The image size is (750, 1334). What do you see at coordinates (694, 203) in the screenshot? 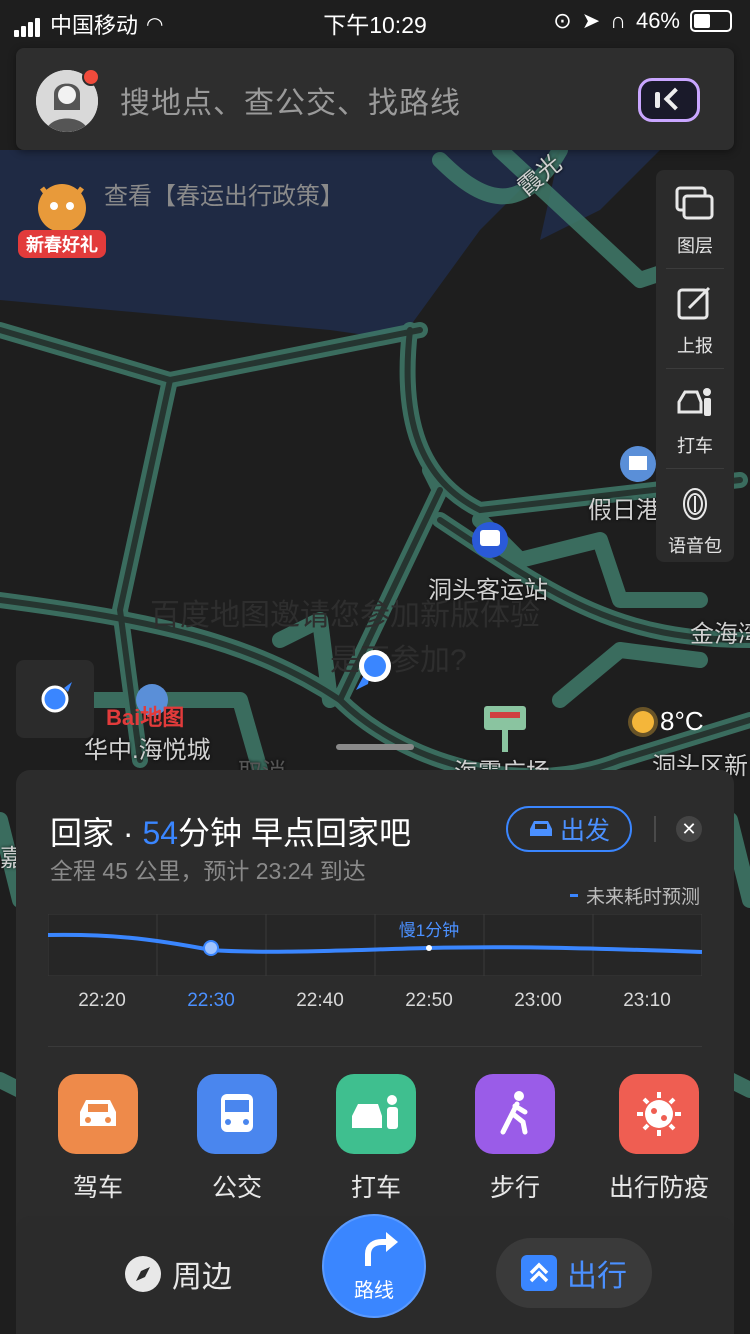
I see `layers-icon` at bounding box center [694, 203].